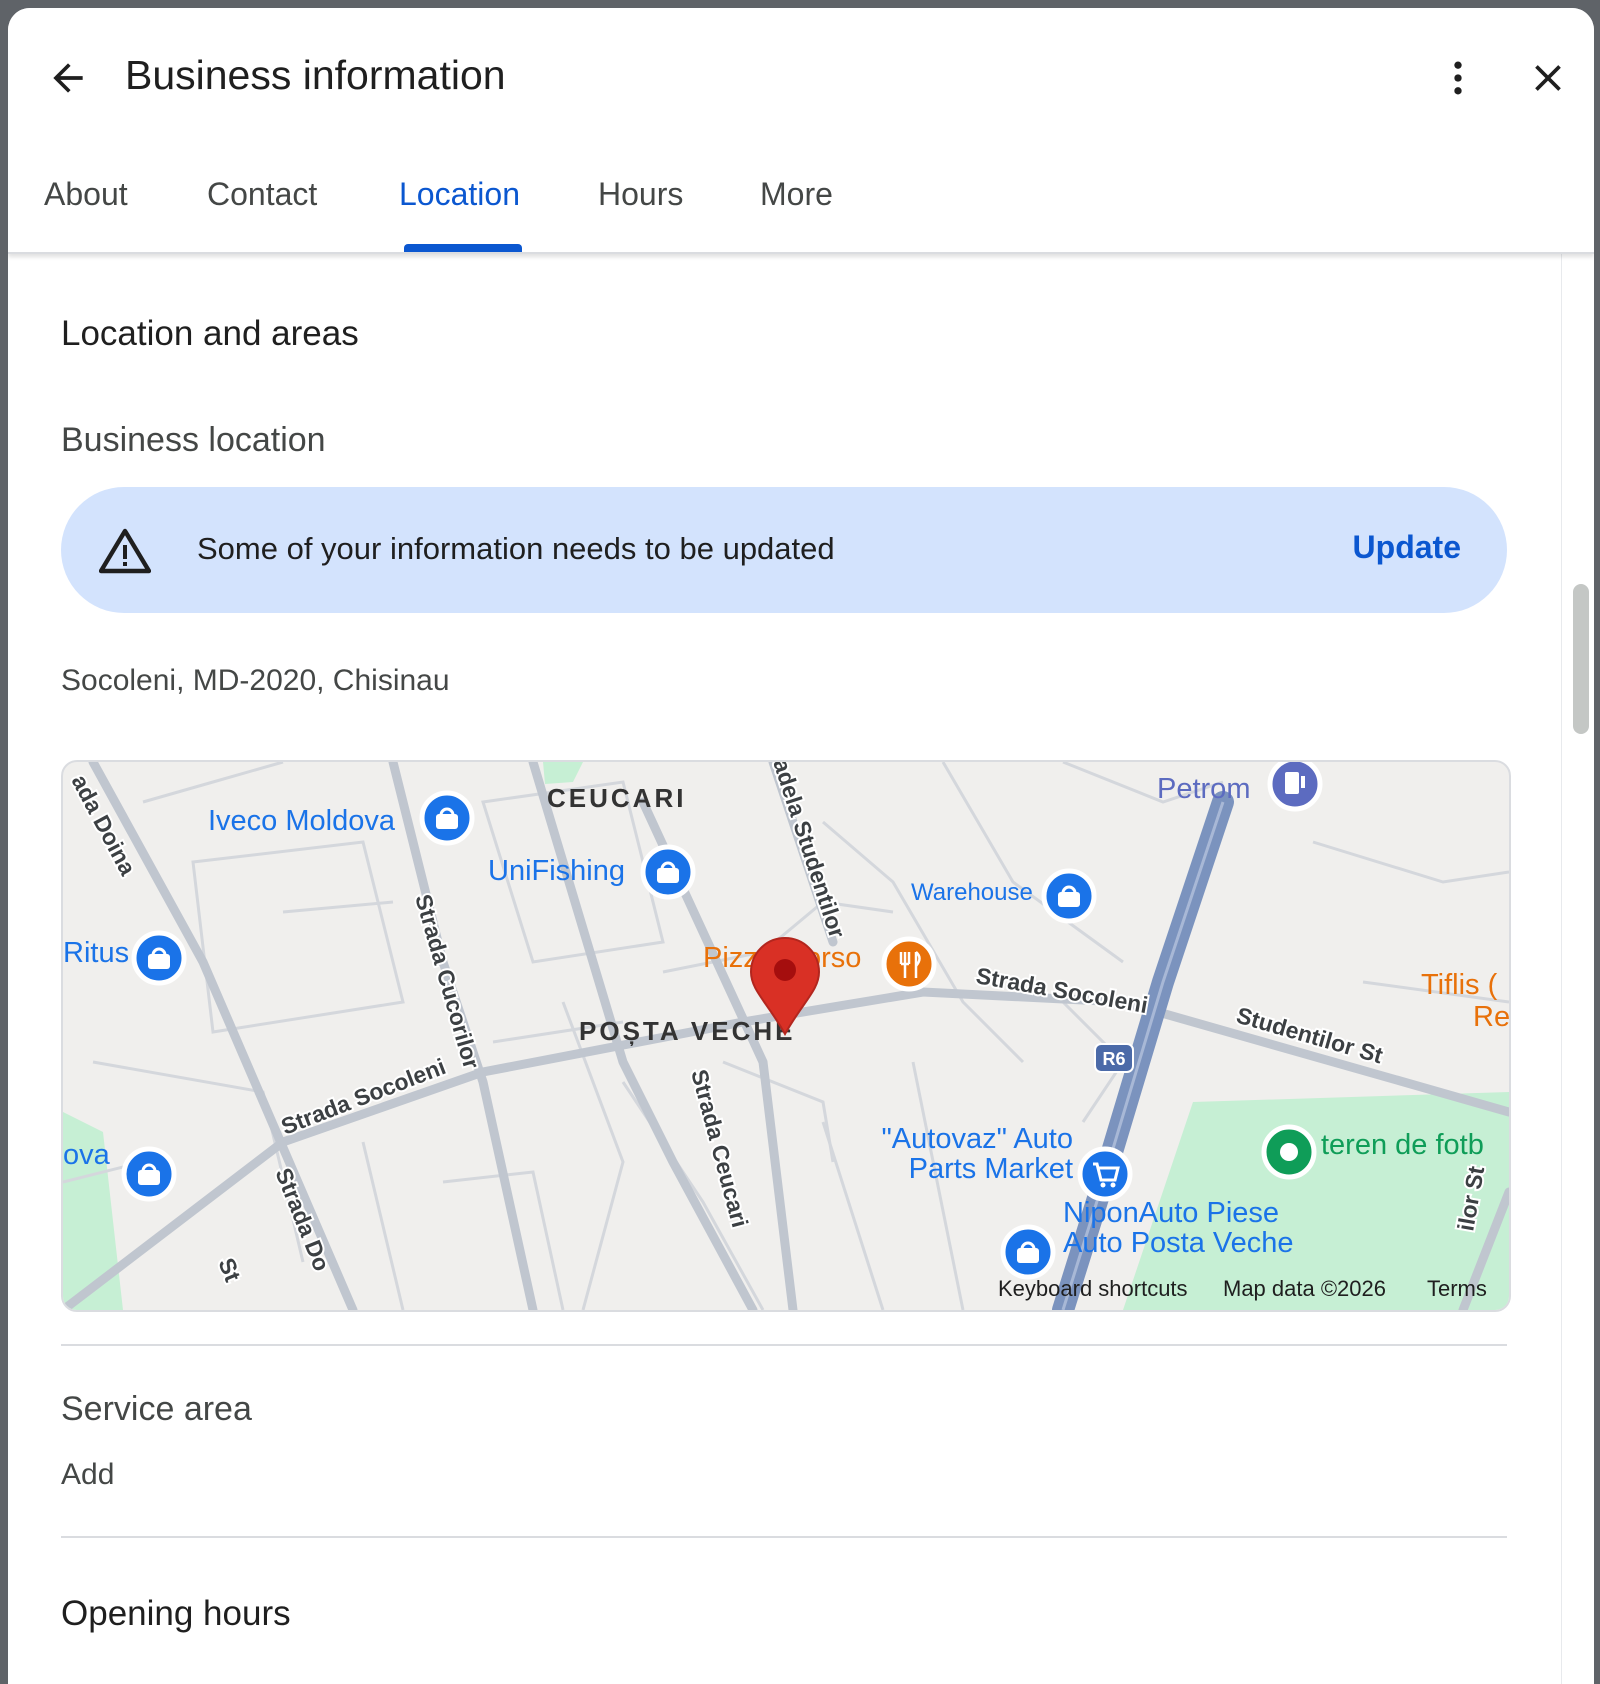 This screenshot has width=1600, height=1684. I want to click on map-place-label: Re, so click(1491, 1017).